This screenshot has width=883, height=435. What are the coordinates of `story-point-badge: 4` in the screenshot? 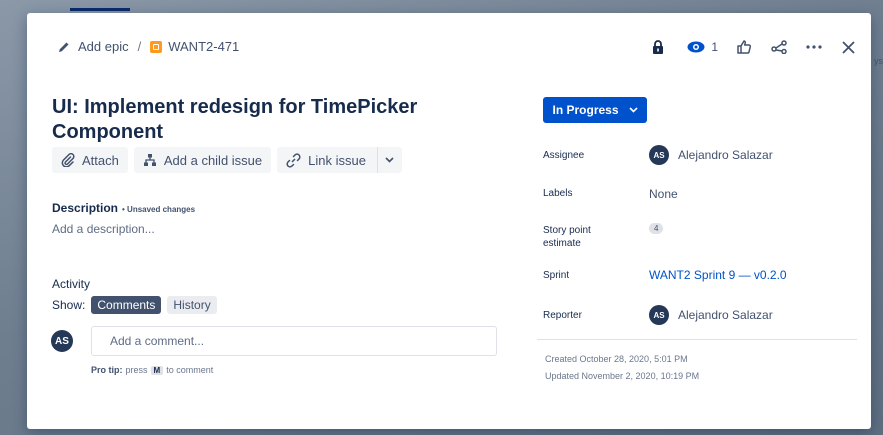 It's located at (656, 228).